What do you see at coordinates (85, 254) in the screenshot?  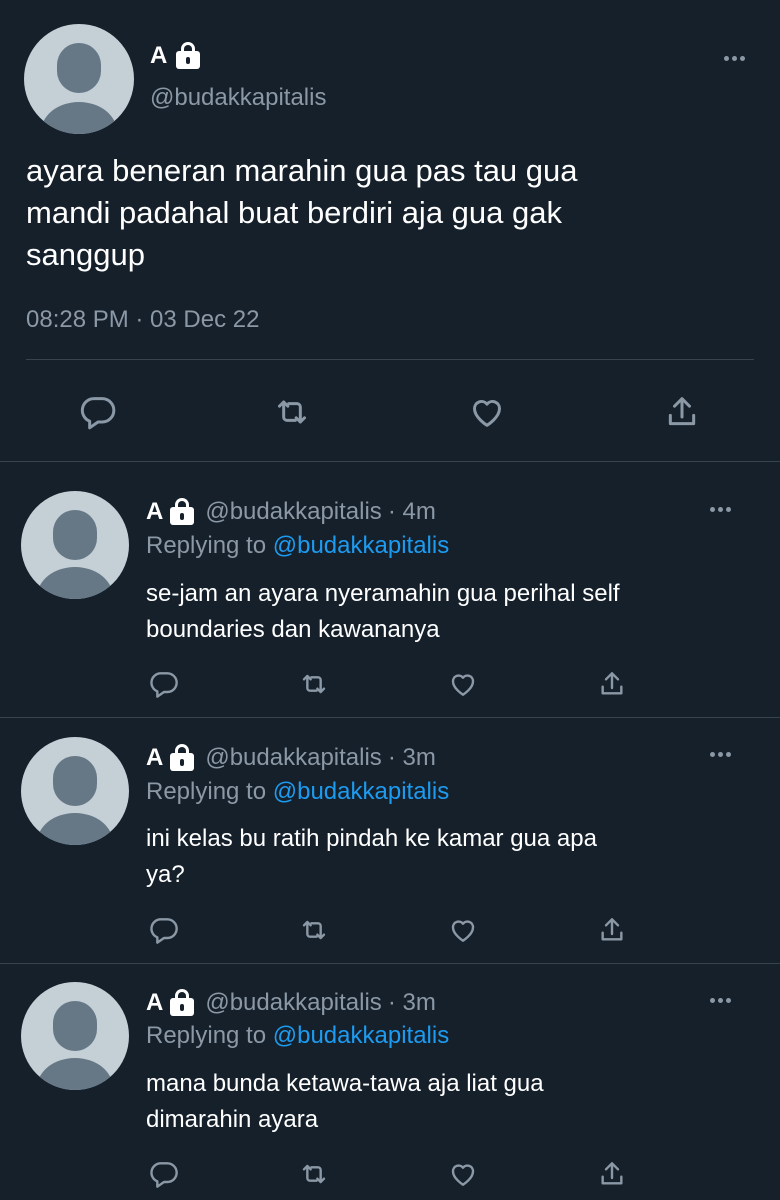 I see `tweet-text-line: sanggup` at bounding box center [85, 254].